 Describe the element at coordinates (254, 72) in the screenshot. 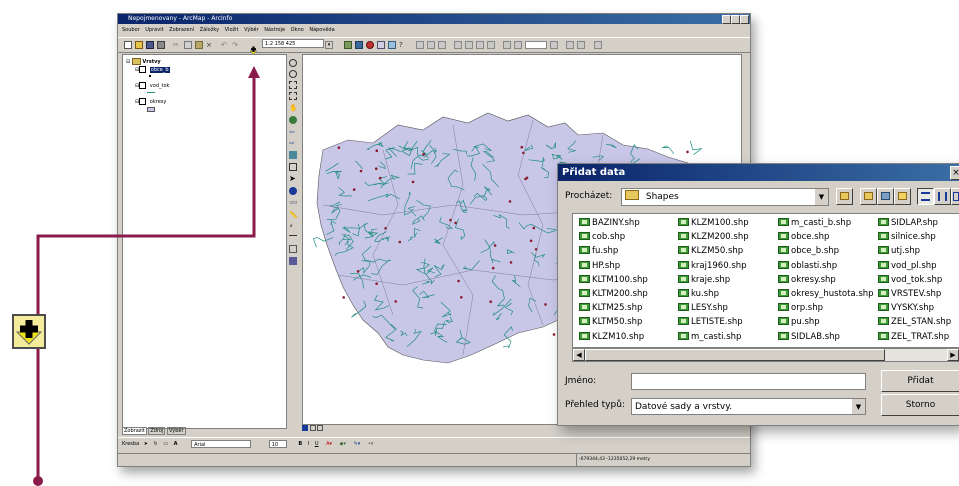

I see `arrow-head-icon` at that location.